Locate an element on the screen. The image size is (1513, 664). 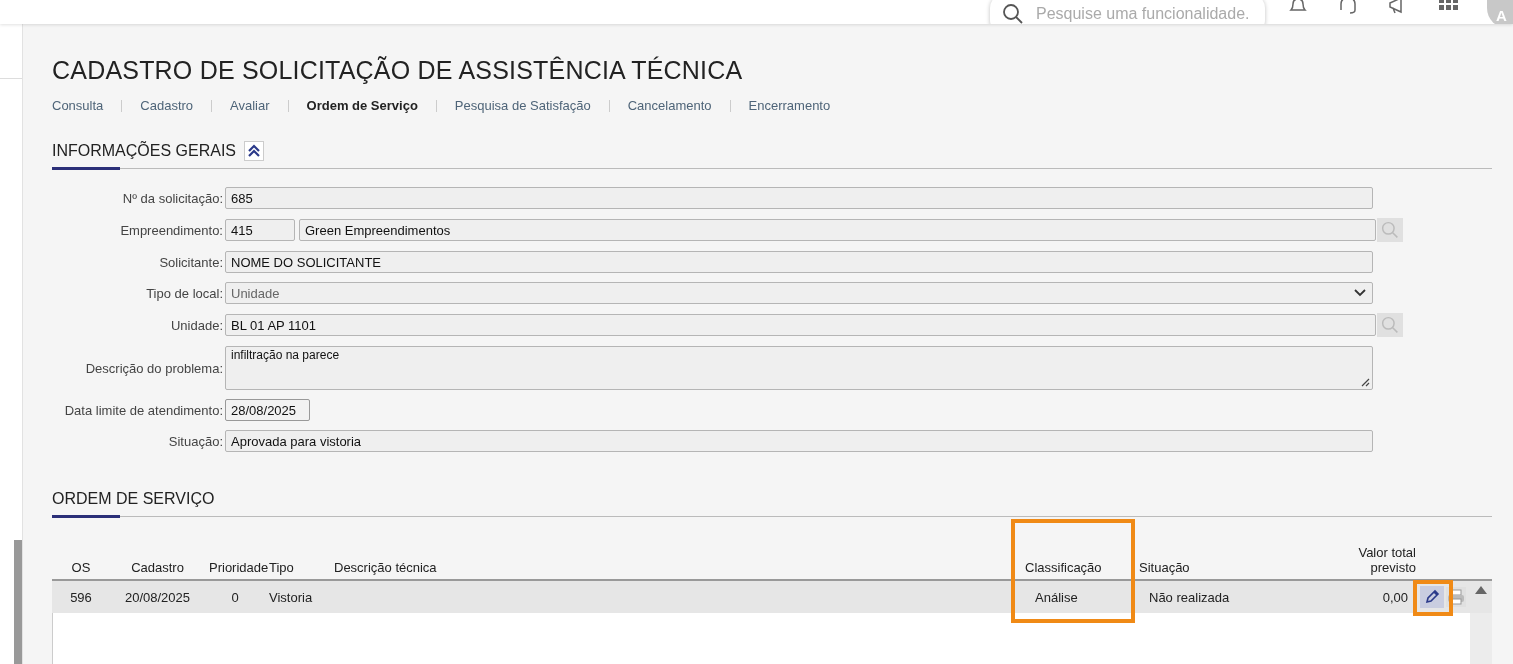
section-title: INFORMAÇÕES GERAIS is located at coordinates (144, 151).